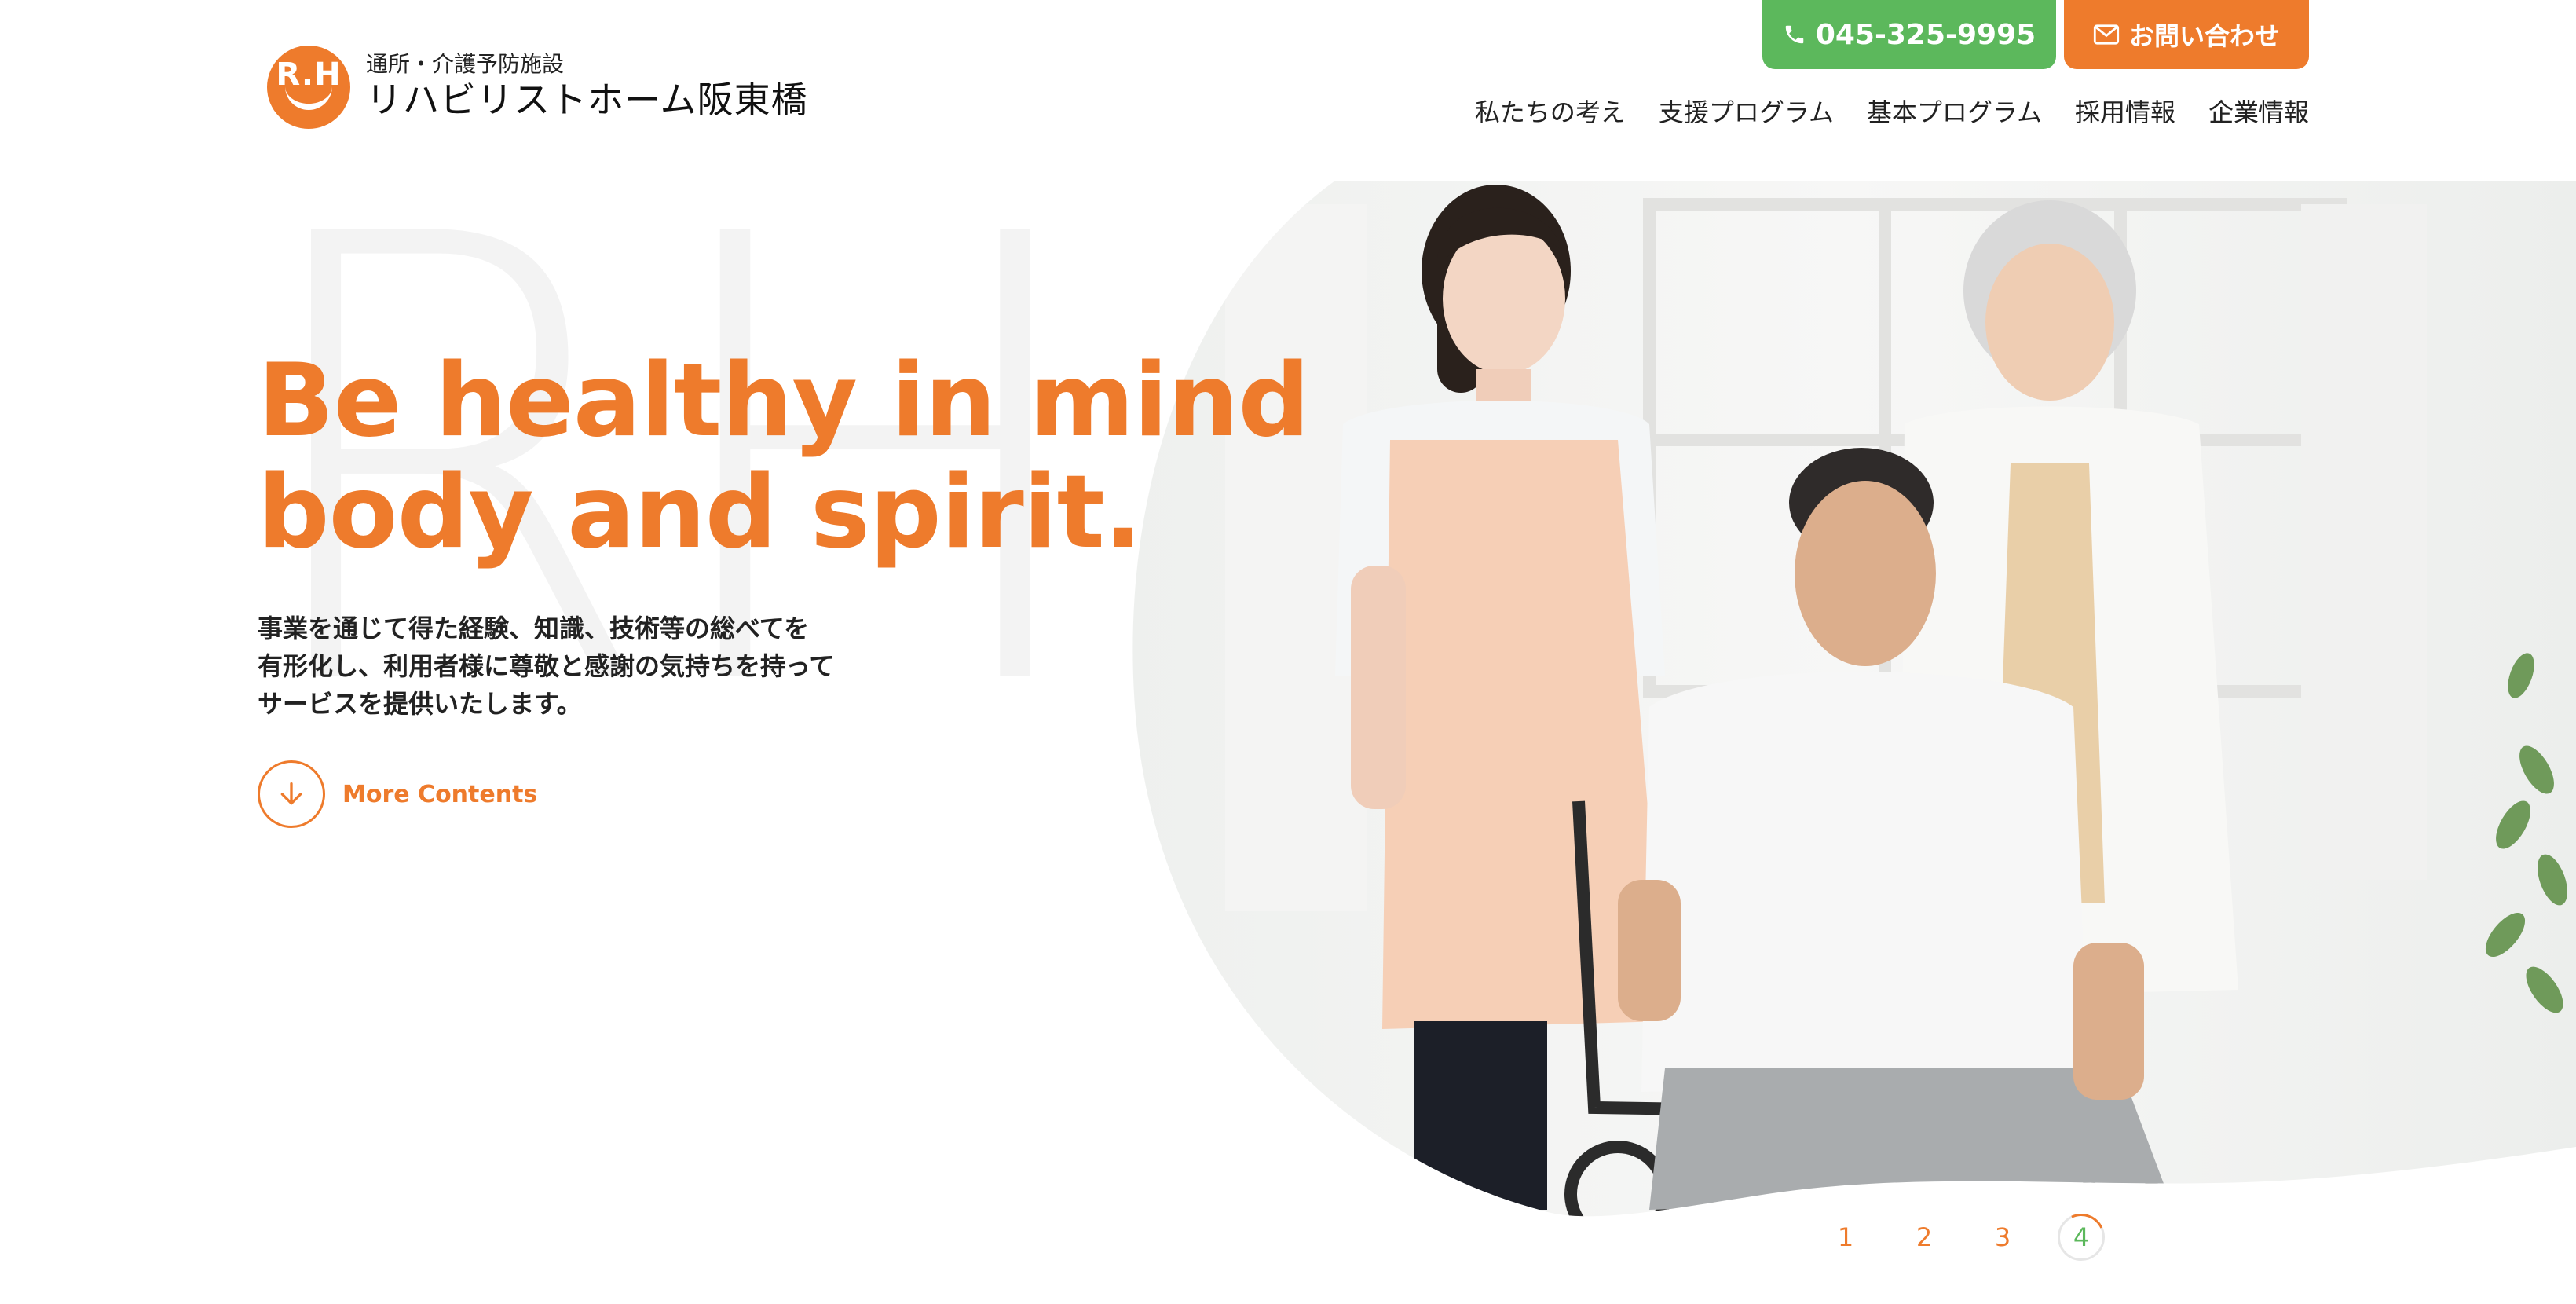  Describe the element at coordinates (1954, 111) in the screenshot. I see `nav-item-basic-program: 基本プログラム` at that location.